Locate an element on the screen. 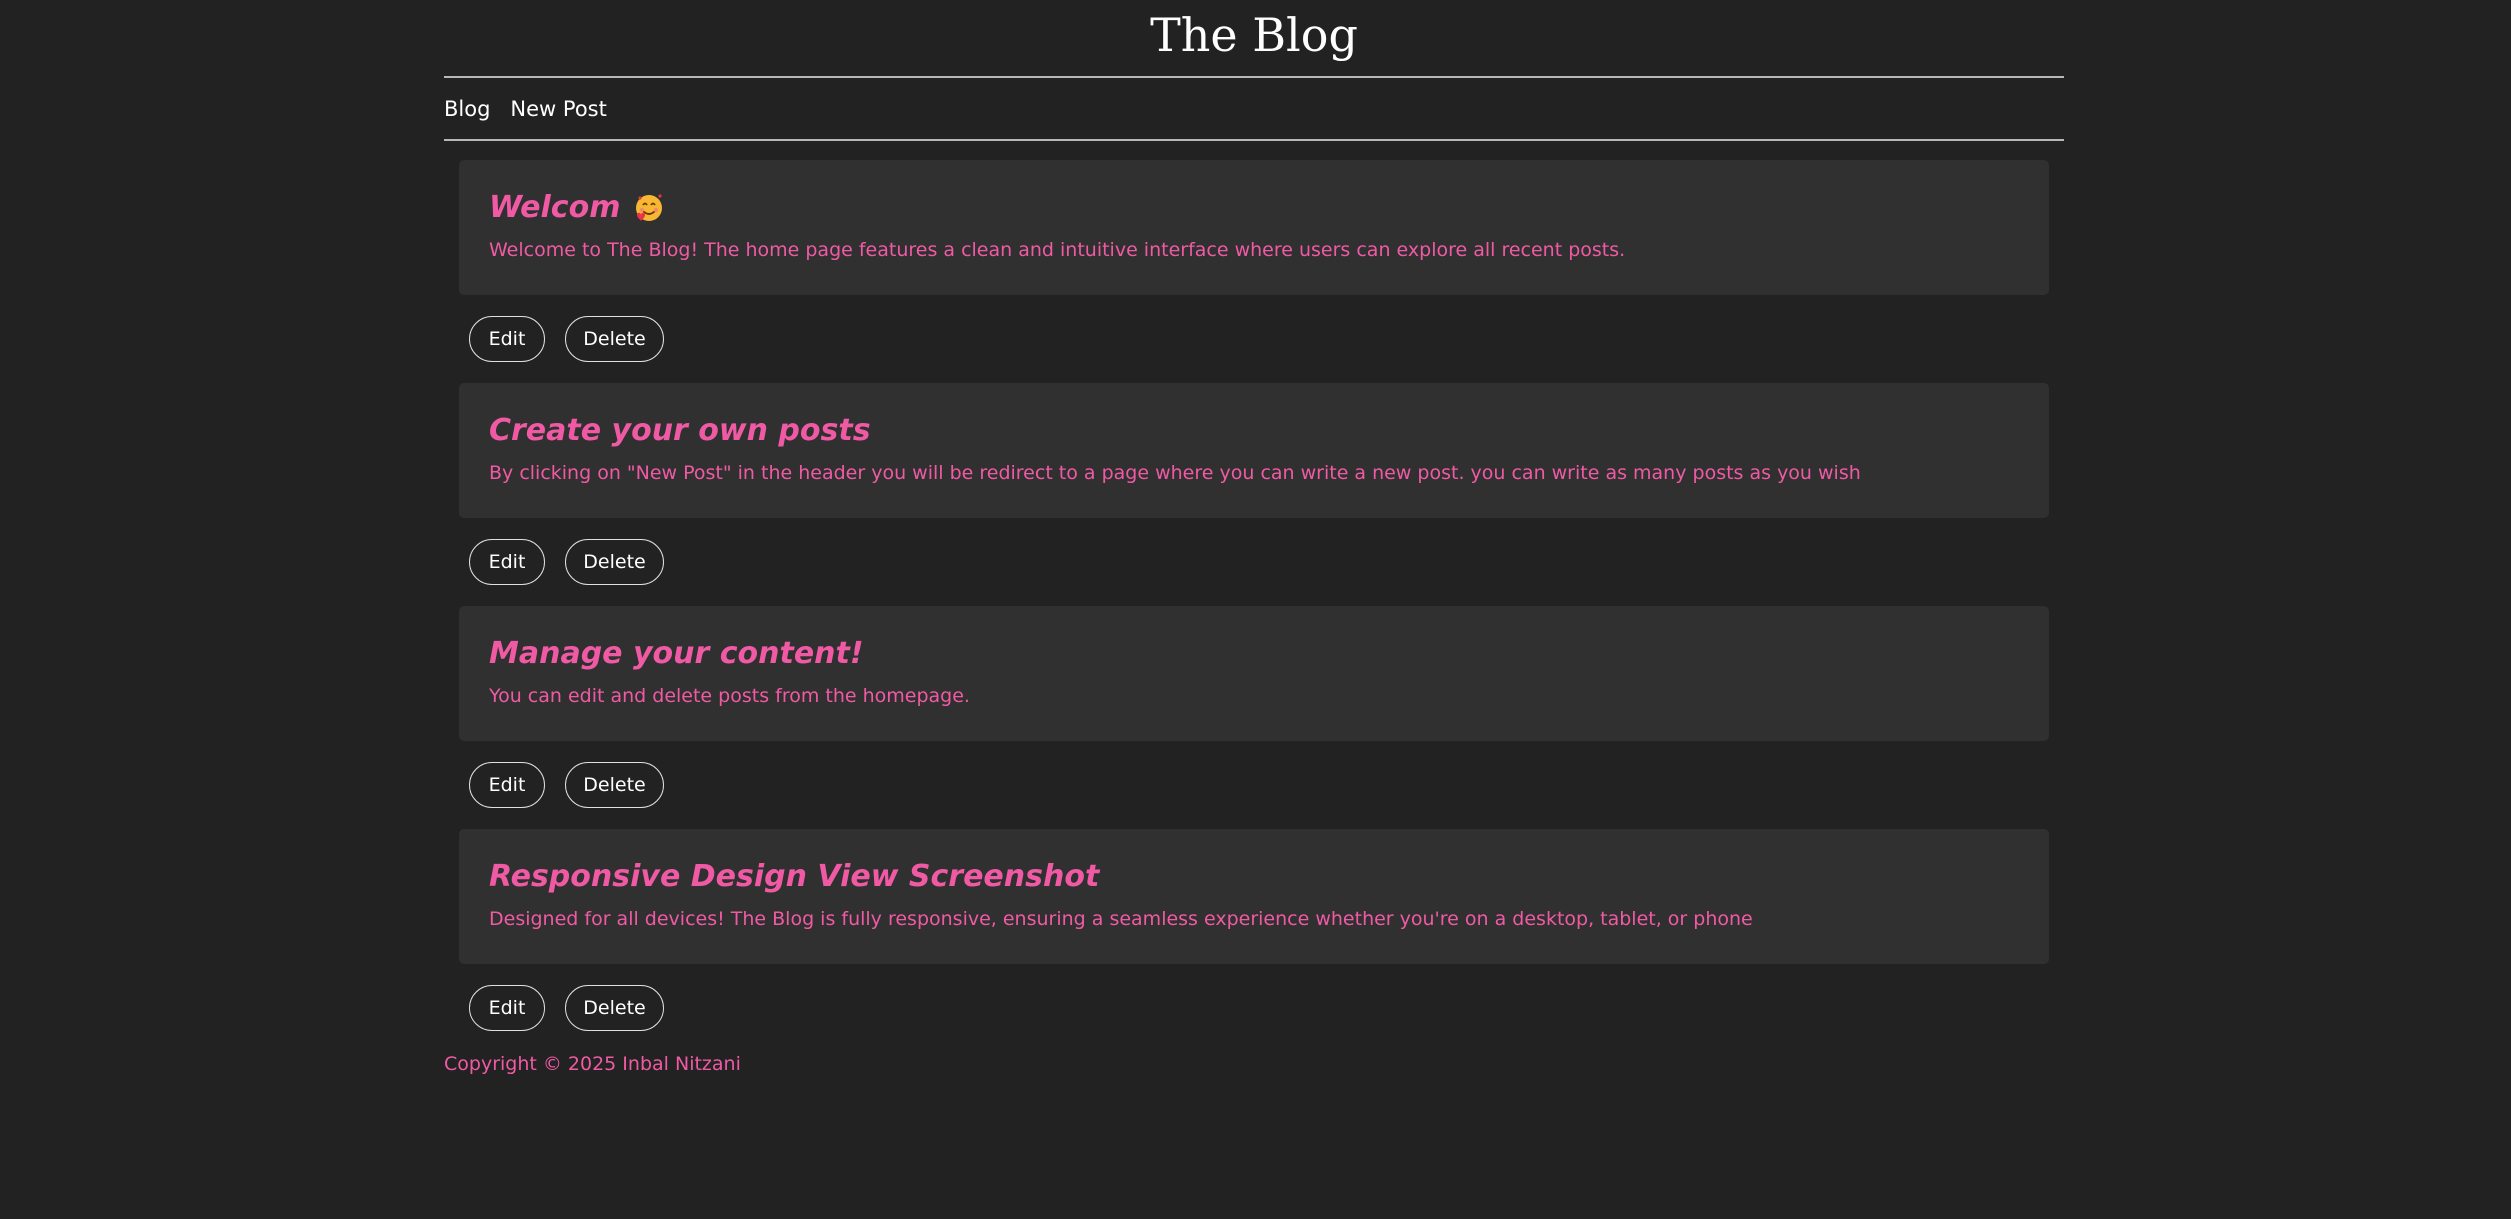 This screenshot has width=2511, height=1219. main-nav: Blog New Post is located at coordinates (1254, 108).